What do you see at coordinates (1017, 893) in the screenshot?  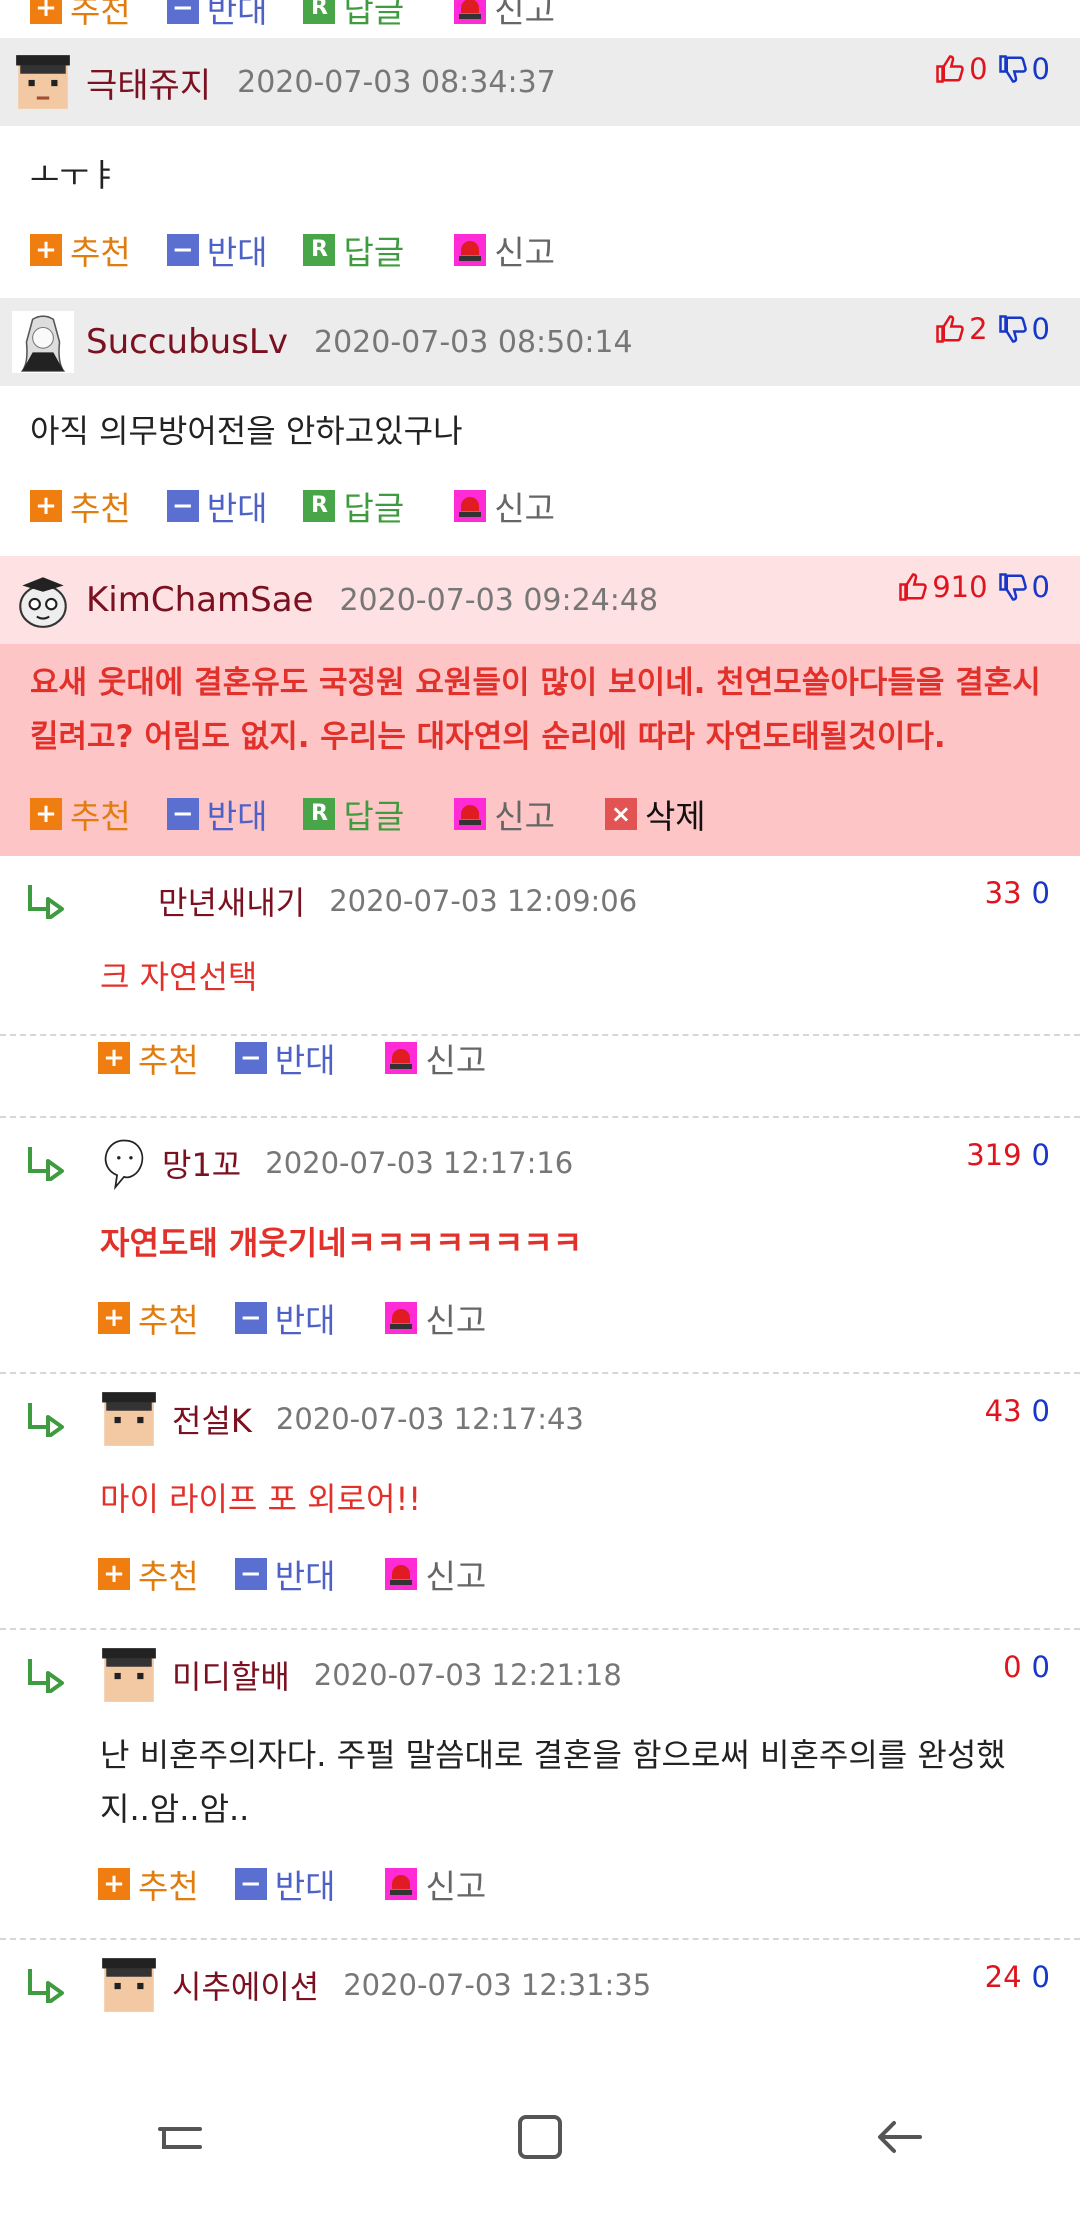 I see `vote-counts: 33 0` at bounding box center [1017, 893].